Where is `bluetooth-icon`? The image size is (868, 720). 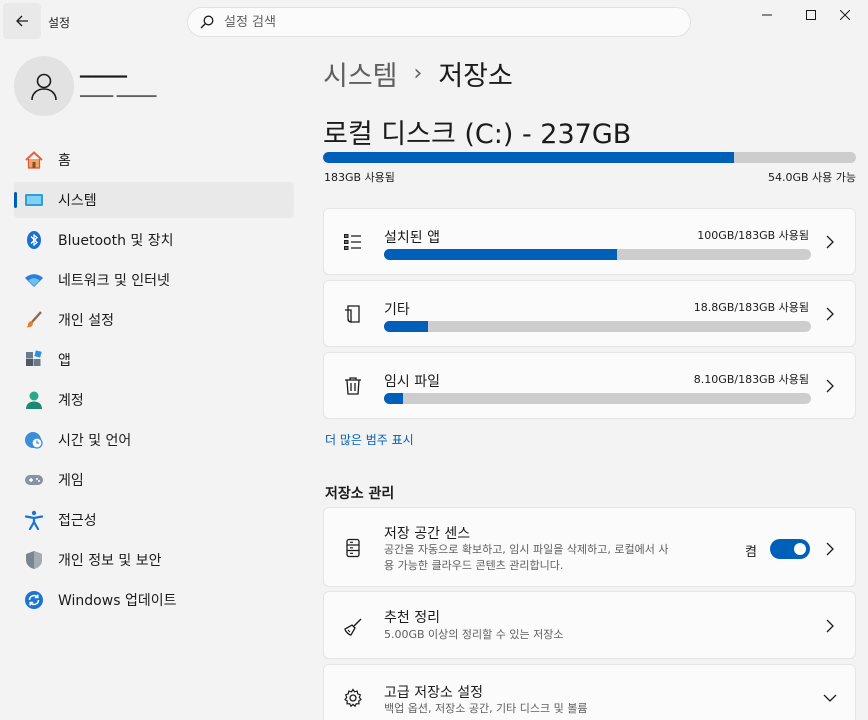
bluetooth-icon is located at coordinates (34, 240).